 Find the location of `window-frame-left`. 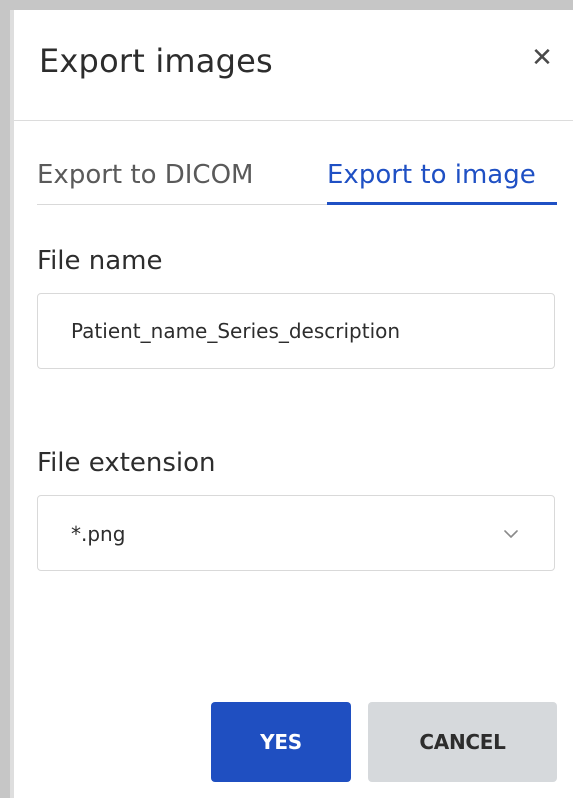

window-frame-left is located at coordinates (5, 399).